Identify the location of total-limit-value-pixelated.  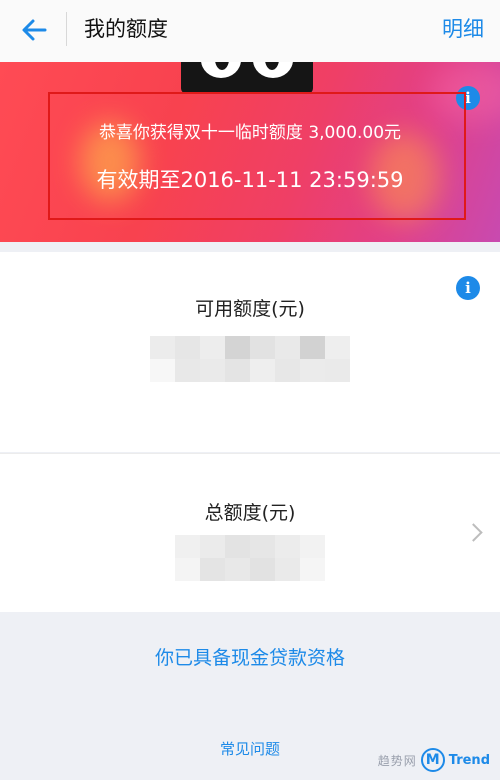
(250, 558).